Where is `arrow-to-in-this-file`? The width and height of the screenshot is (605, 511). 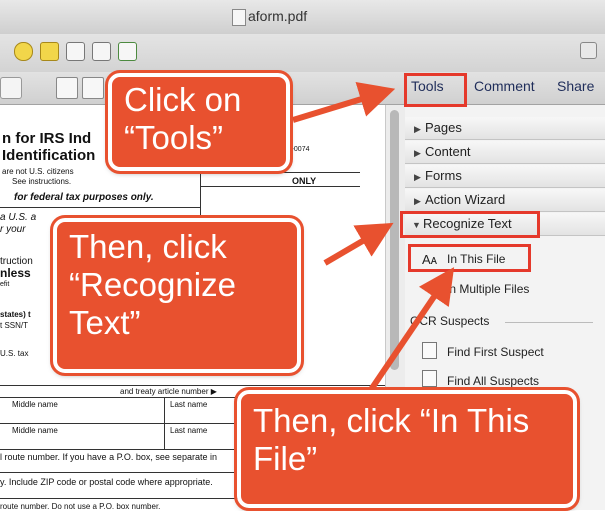
arrow-to-in-this-file is located at coordinates (410, 331).